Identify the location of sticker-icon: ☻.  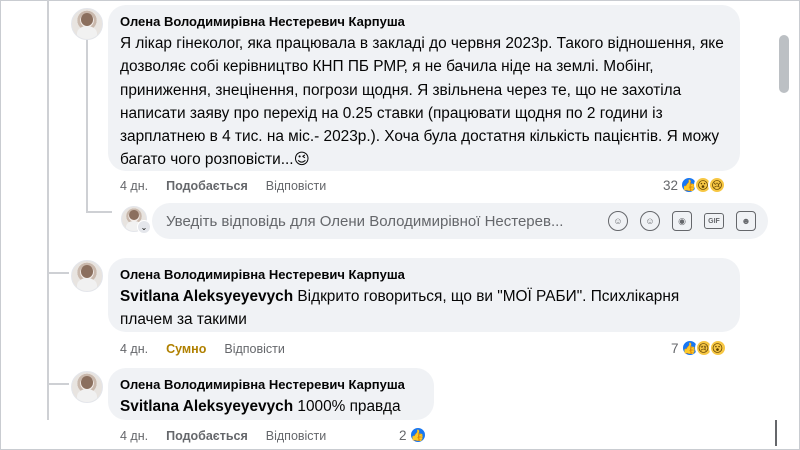
(746, 221).